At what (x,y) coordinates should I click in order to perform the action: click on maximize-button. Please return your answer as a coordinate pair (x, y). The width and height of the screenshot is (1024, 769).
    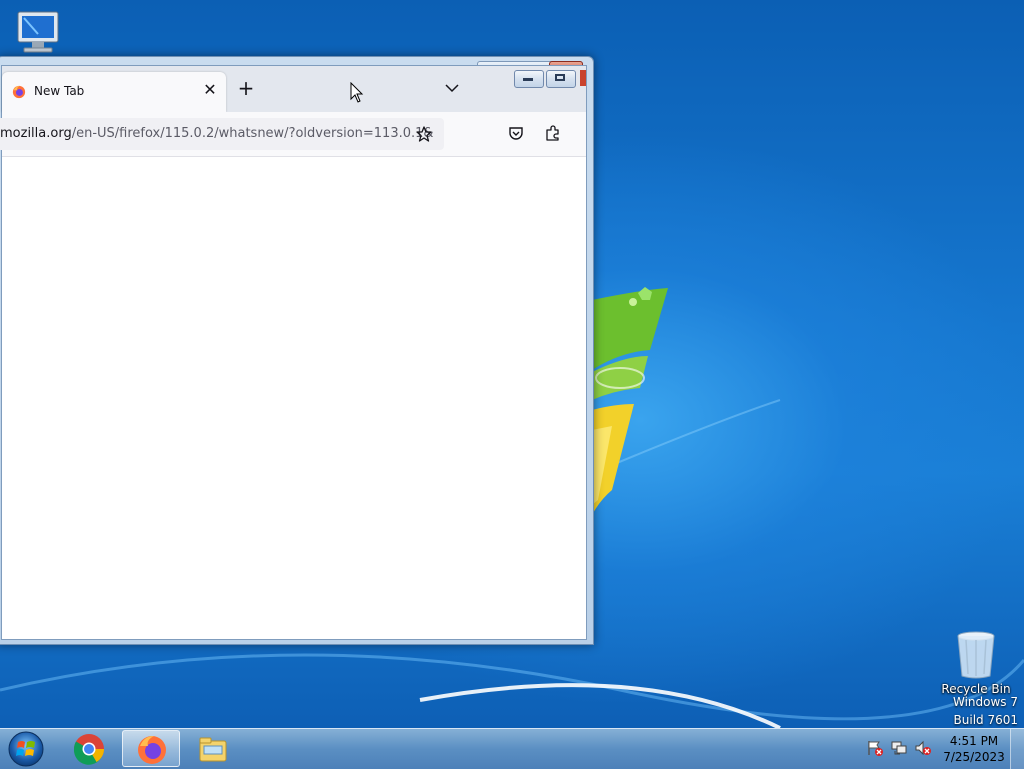
    Looking at the image, I should click on (561, 79).